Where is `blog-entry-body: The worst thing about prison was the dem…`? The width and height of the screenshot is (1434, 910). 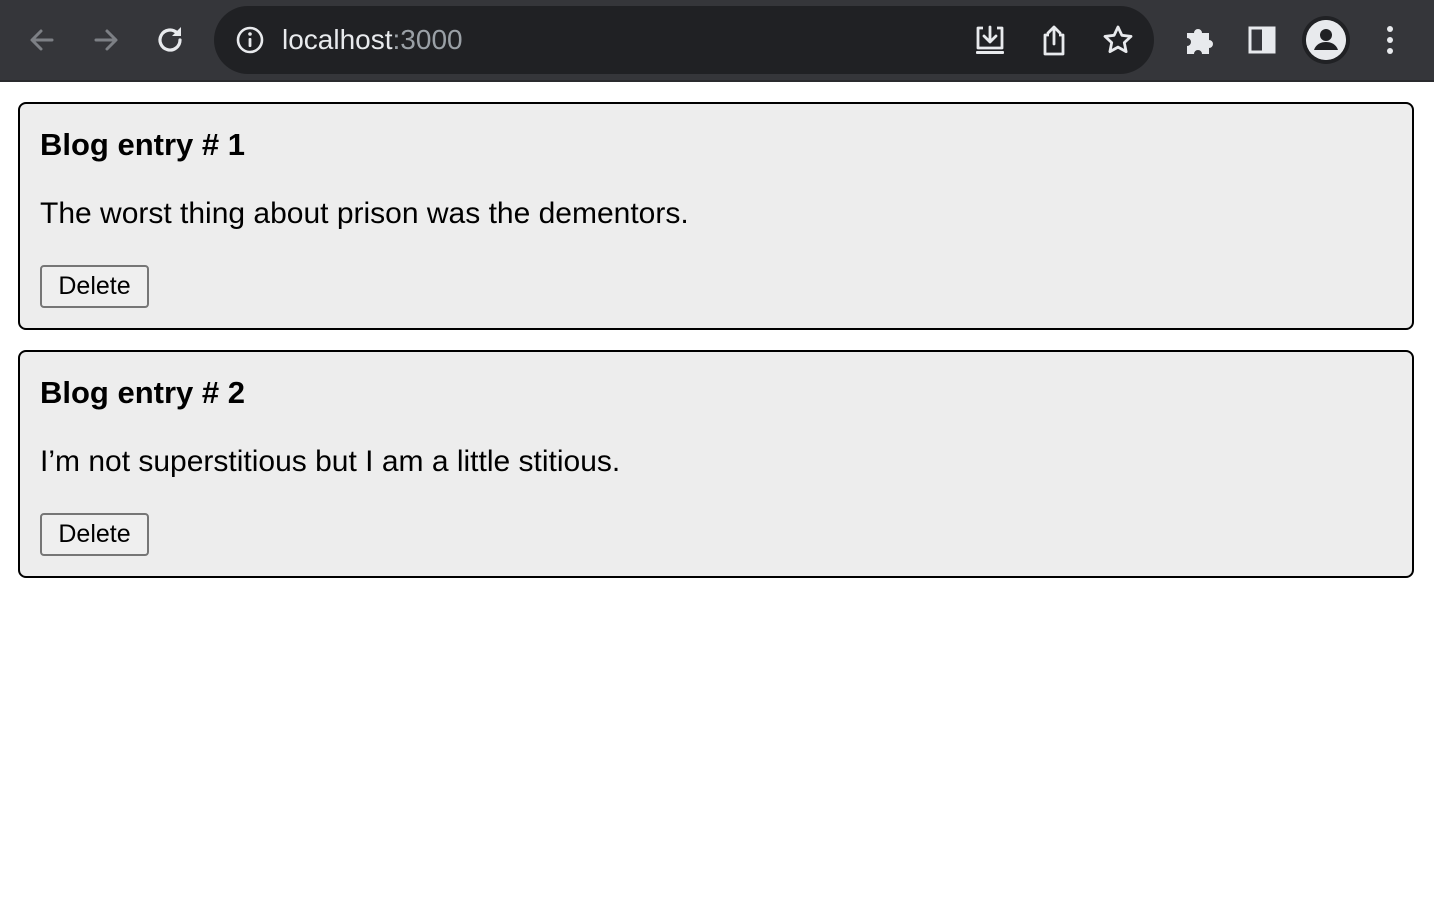
blog-entry-body: The worst thing about prison was the dem… is located at coordinates (364, 213).